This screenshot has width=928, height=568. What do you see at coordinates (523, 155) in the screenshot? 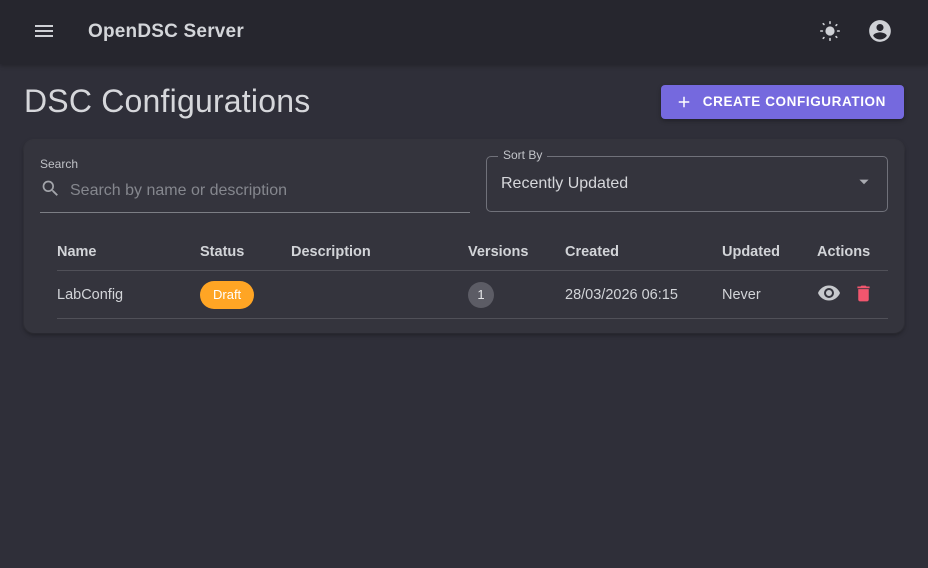
I see `sort-by-label: Sort By` at bounding box center [523, 155].